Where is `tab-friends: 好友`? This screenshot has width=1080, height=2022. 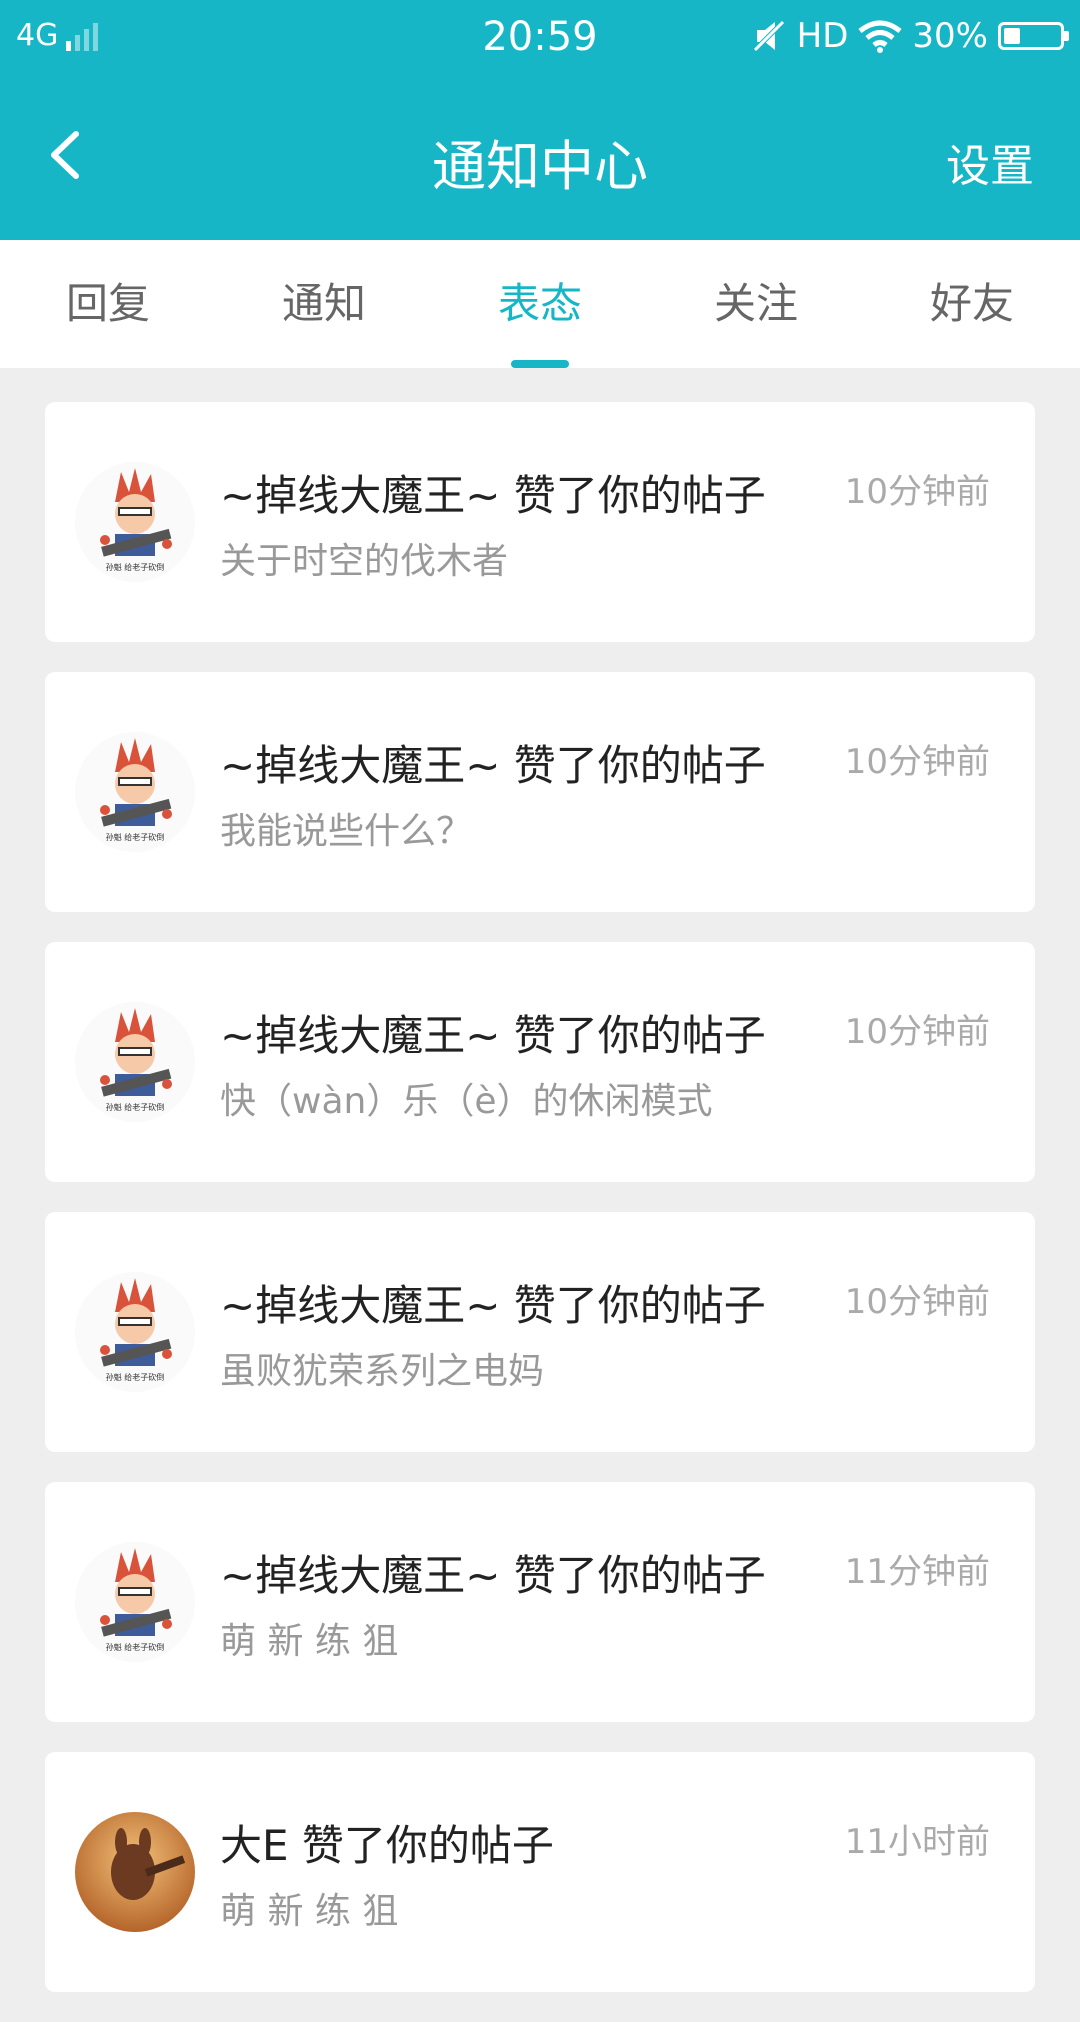
tab-friends: 好友 is located at coordinates (972, 304).